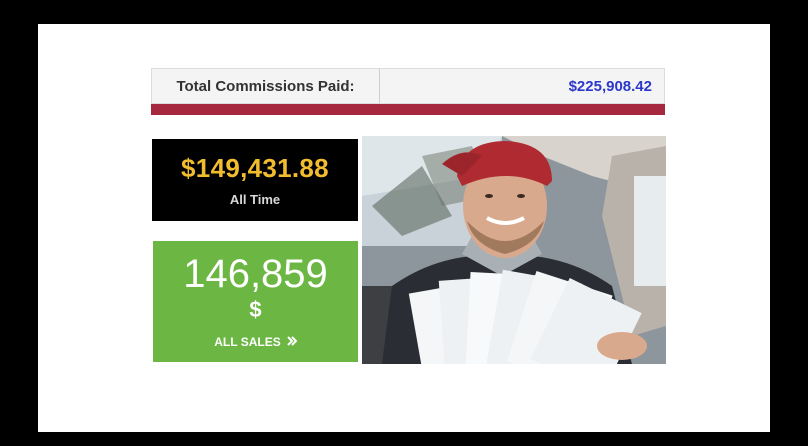  What do you see at coordinates (408, 86) in the screenshot?
I see `total-commissions-bar: Total Commissions Paid: $225,908.42` at bounding box center [408, 86].